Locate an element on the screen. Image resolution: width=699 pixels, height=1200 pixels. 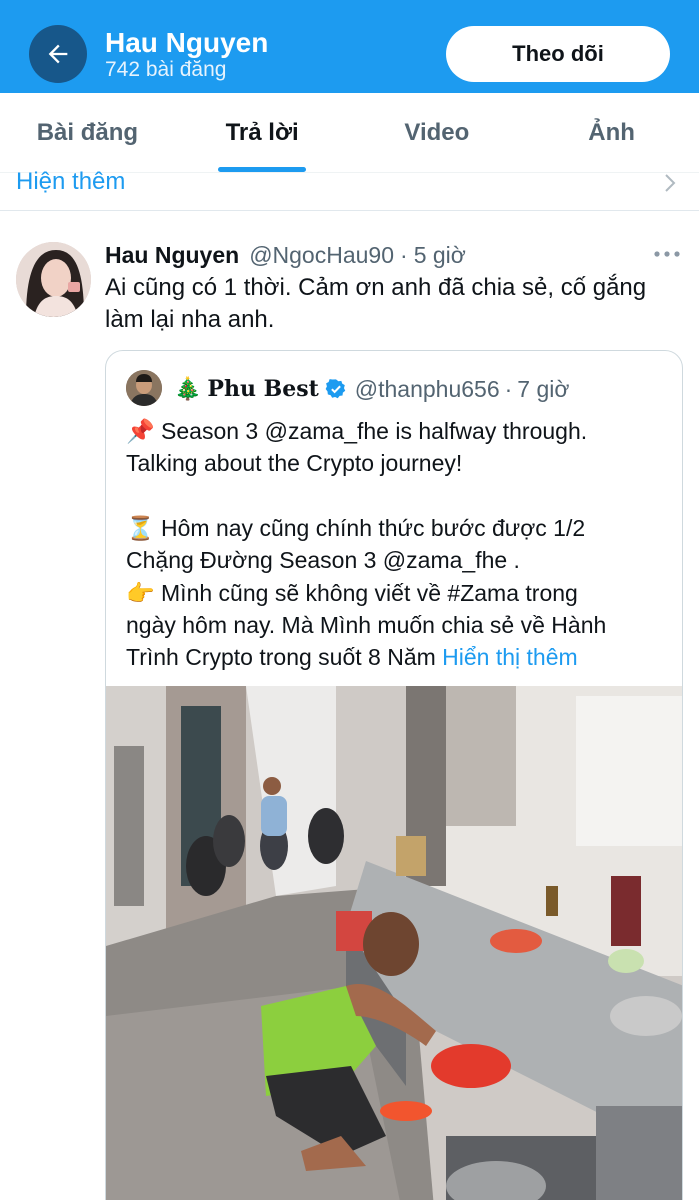
tweet-header: Hau Nguyen @NgocHau90 · 5 giờ is located at coordinates (285, 255).